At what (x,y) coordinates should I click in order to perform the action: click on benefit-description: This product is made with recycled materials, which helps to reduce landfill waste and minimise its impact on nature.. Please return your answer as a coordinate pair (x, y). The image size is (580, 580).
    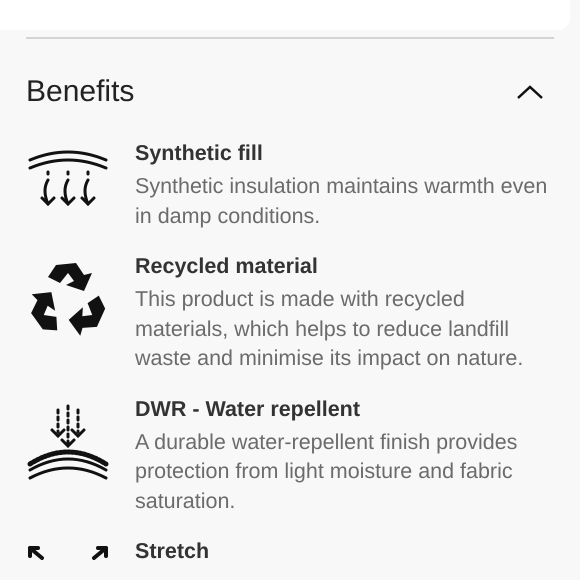
    Looking at the image, I should click on (329, 329).